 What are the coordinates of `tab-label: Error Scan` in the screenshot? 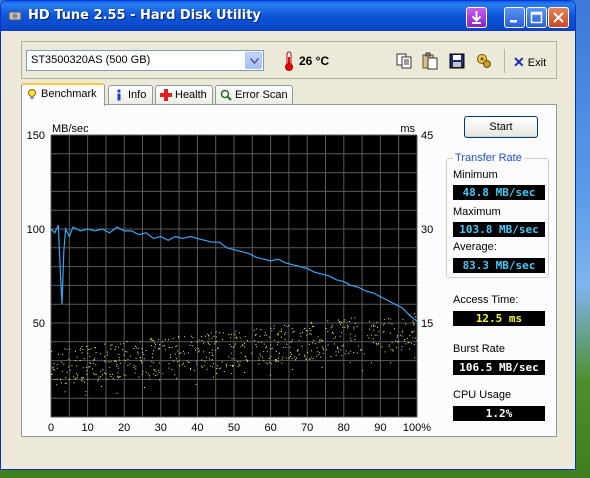 It's located at (261, 95).